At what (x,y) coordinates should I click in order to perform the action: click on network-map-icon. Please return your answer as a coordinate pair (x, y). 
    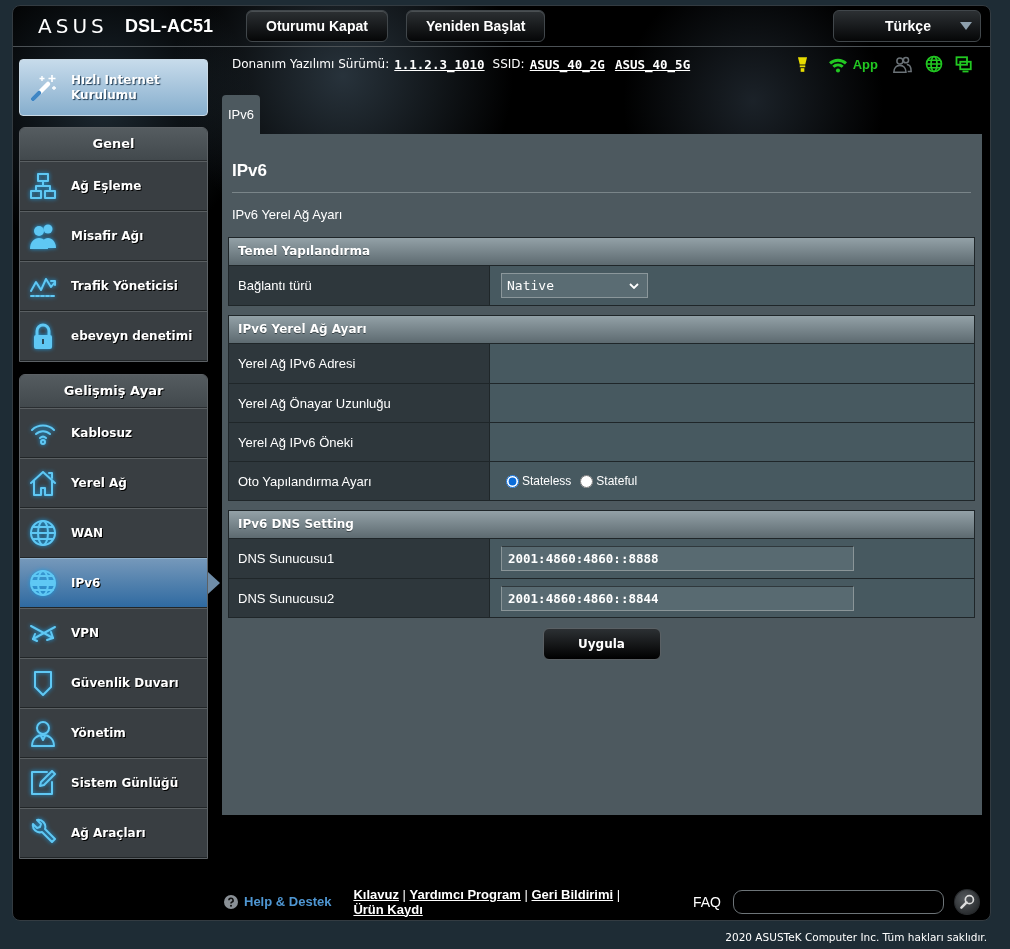
    Looking at the image, I should click on (43, 186).